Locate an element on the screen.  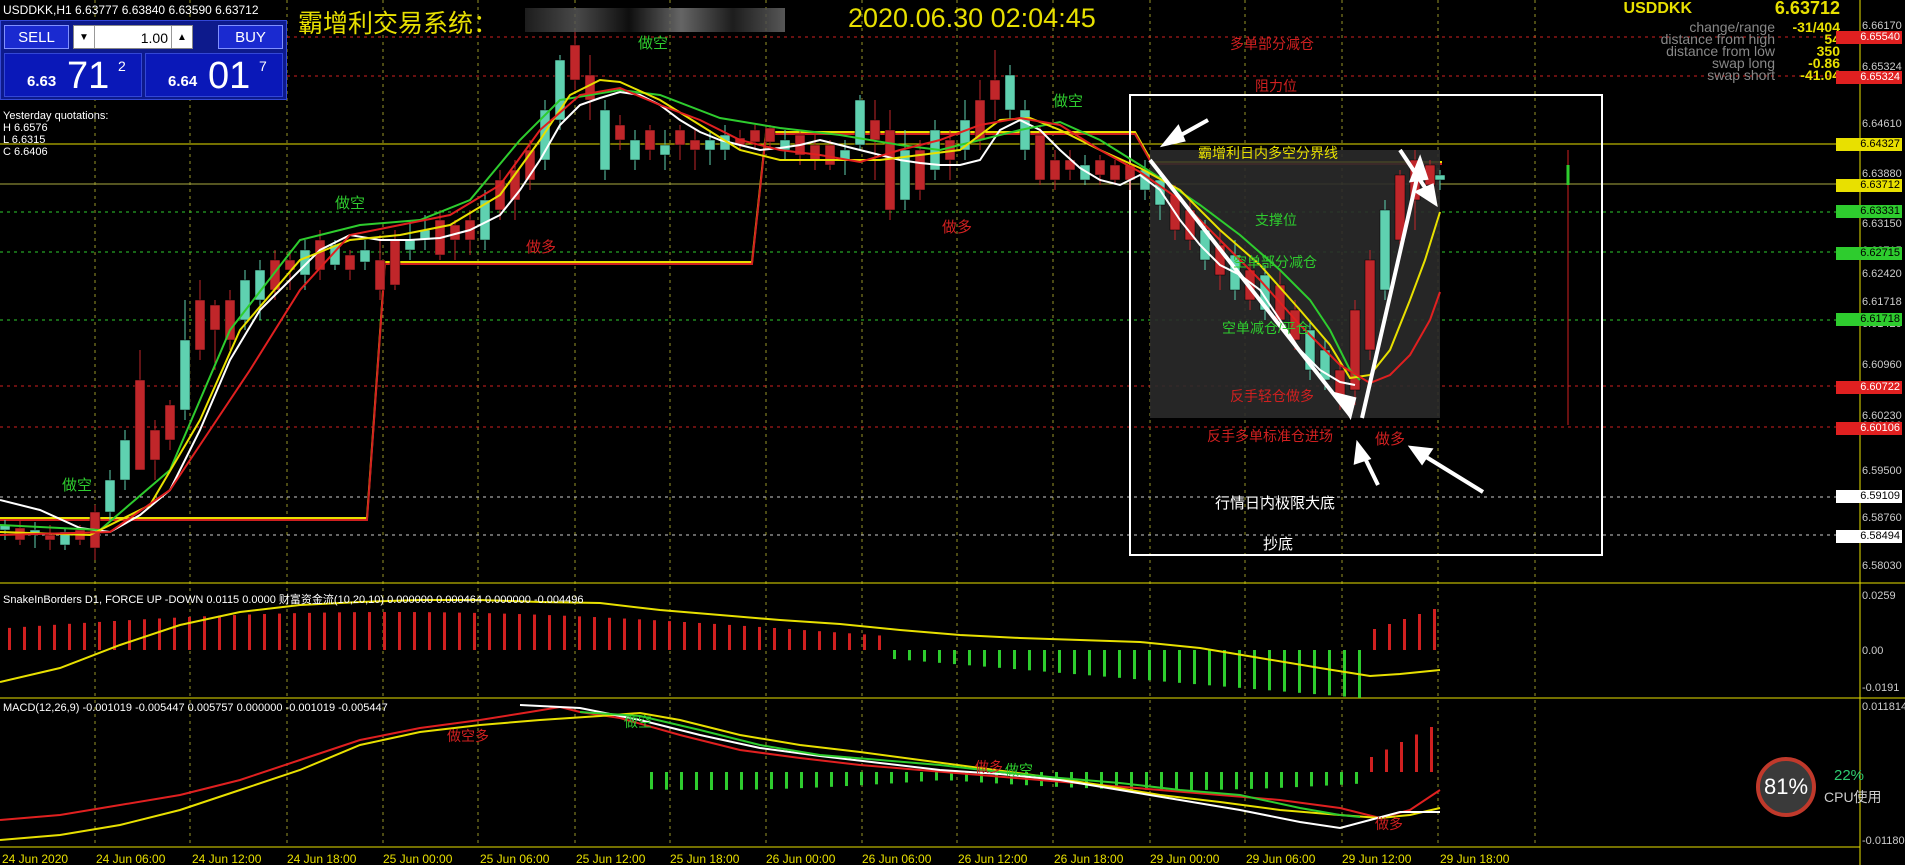
label-close-short: 空单减仓/平仓 is located at coordinates (1266, 328).